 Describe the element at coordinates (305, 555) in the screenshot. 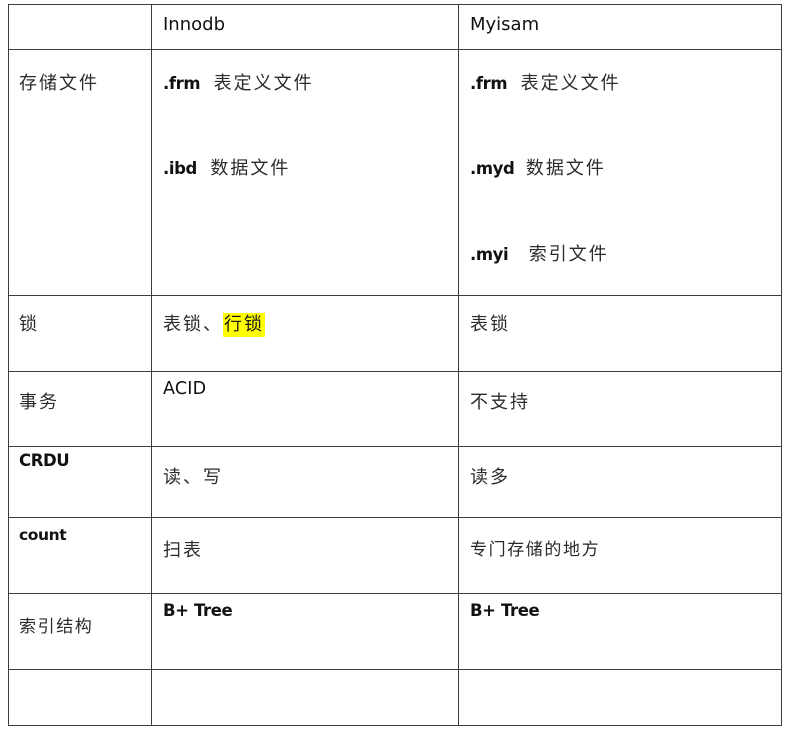

I see `cell-innodb-count: 扫表` at that location.